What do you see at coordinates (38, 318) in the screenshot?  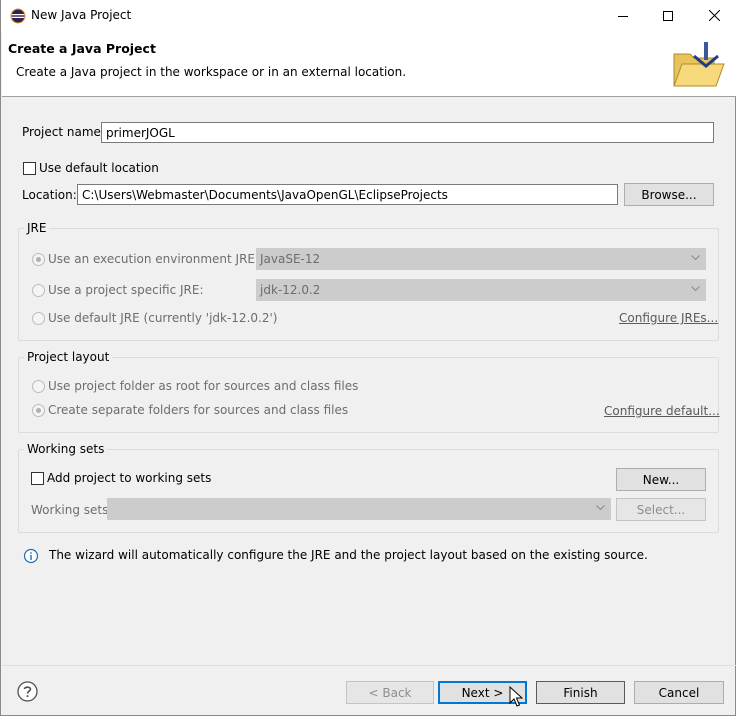 I see `default-jre-radio` at bounding box center [38, 318].